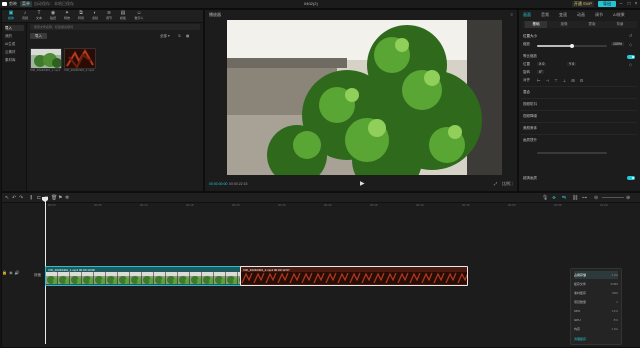  What do you see at coordinates (187, 36) in the screenshot?
I see `grid-view-icon: ▦` at bounding box center [187, 36].